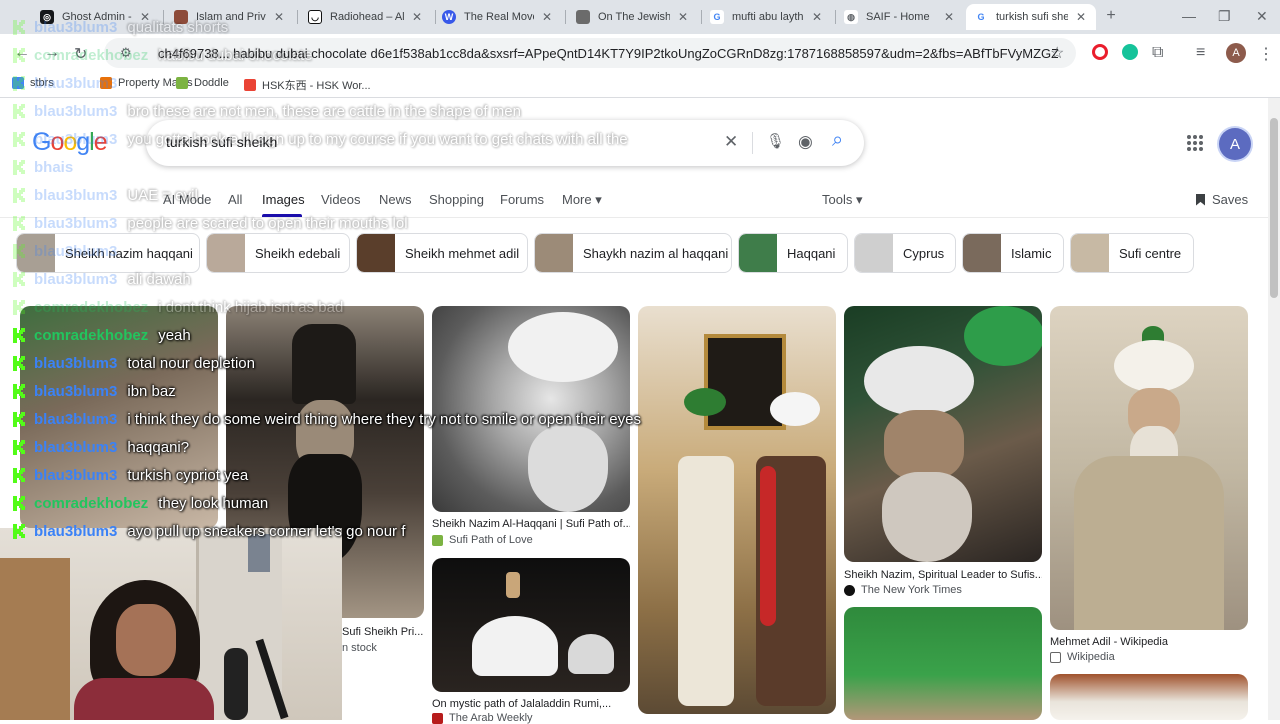 The image size is (1280, 724). What do you see at coordinates (811, 253) in the screenshot?
I see `chip-label: Haqqani` at bounding box center [811, 253].